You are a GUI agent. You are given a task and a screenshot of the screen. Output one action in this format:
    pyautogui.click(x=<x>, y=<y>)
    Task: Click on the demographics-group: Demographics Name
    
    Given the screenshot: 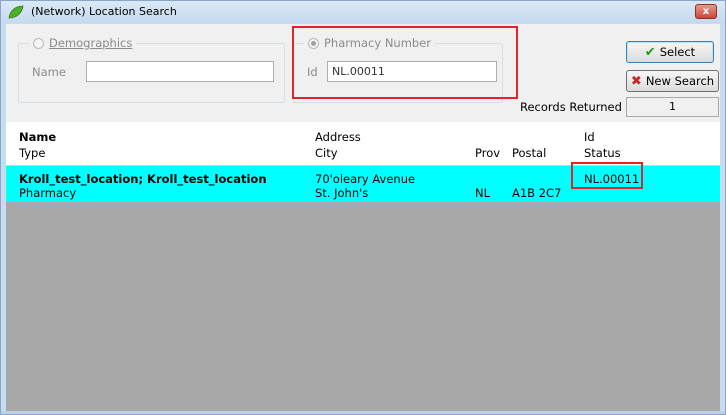 What is the action you would take?
    pyautogui.click(x=151, y=69)
    